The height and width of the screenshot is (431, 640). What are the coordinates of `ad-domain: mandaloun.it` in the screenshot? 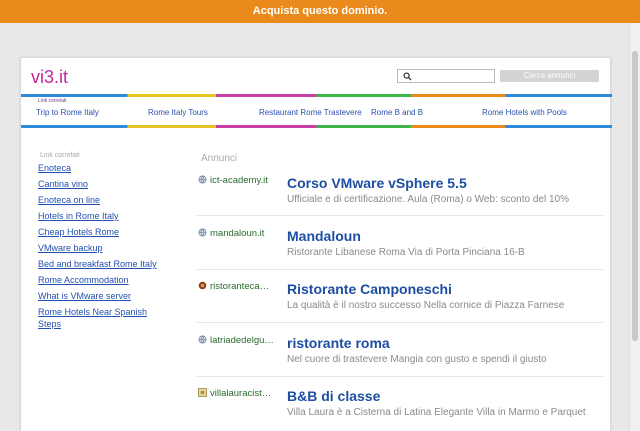 It's located at (238, 233).